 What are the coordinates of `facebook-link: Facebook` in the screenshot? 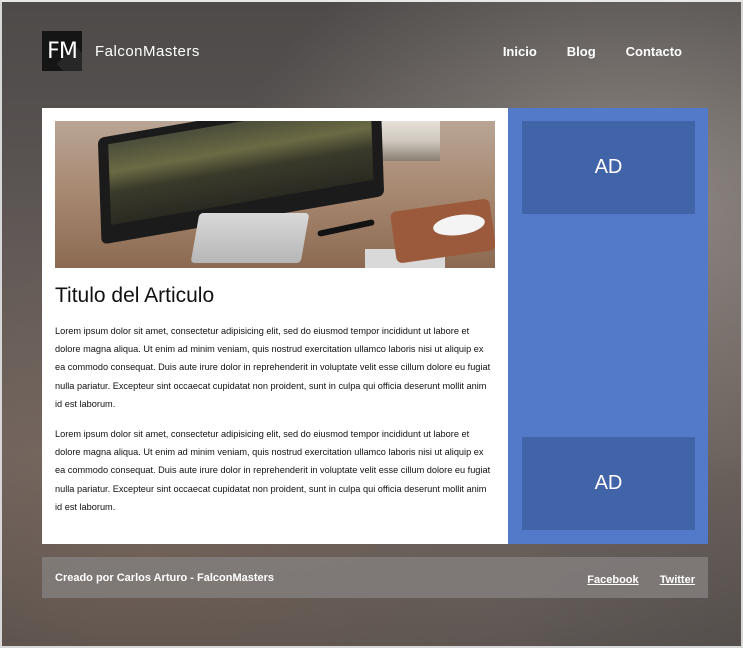 It's located at (612, 580).